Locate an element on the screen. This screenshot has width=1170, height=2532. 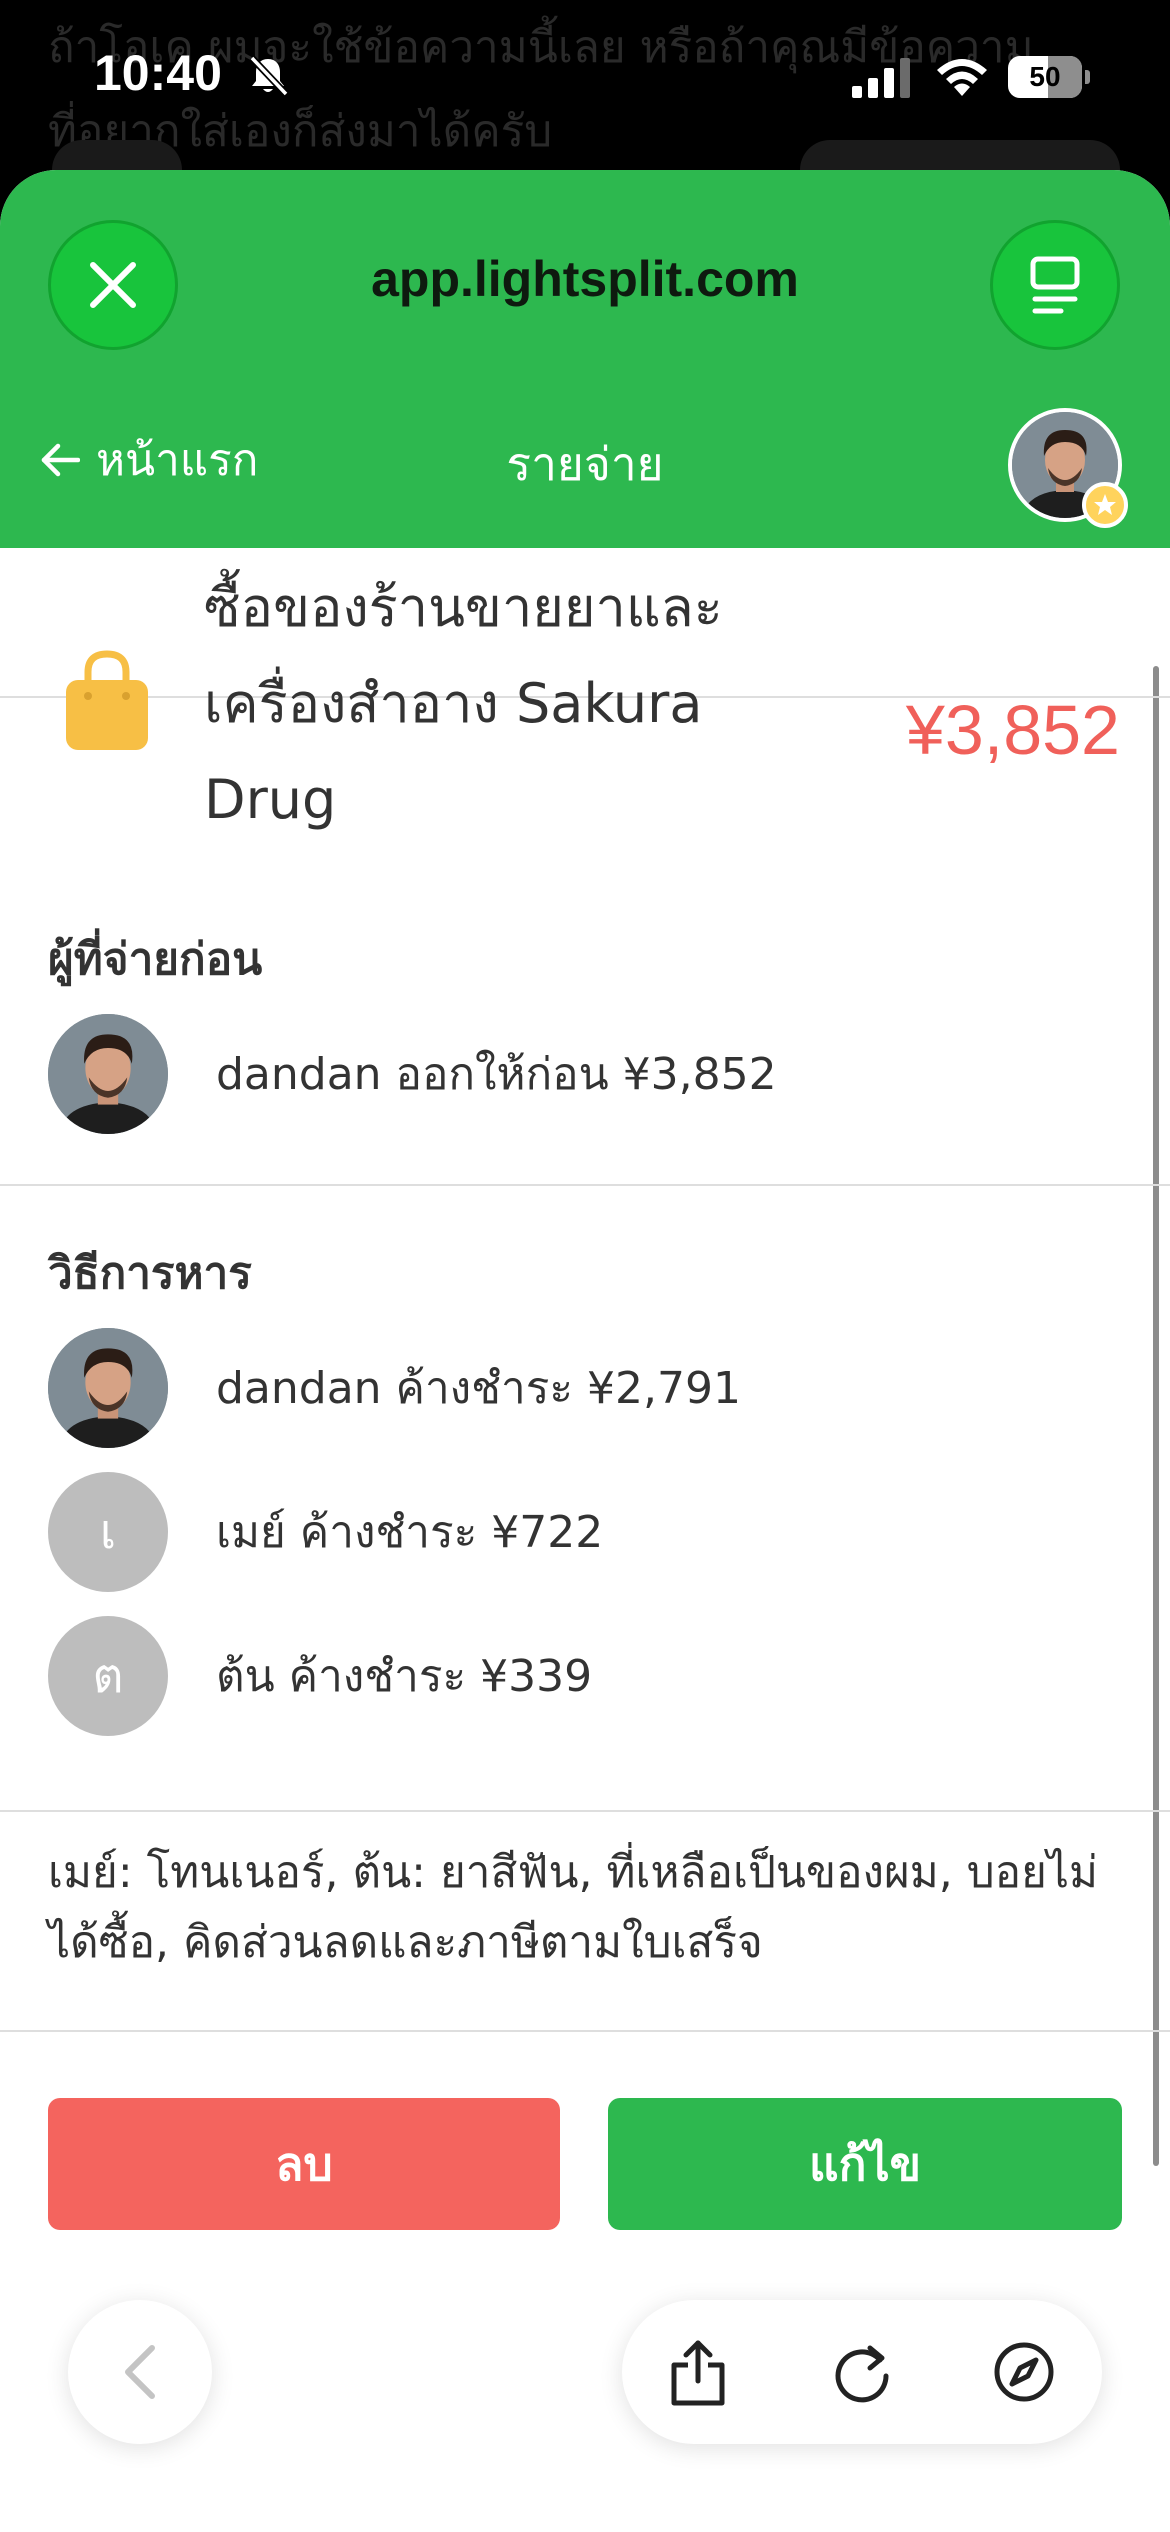
back-chevron-icon is located at coordinates (140, 2372).